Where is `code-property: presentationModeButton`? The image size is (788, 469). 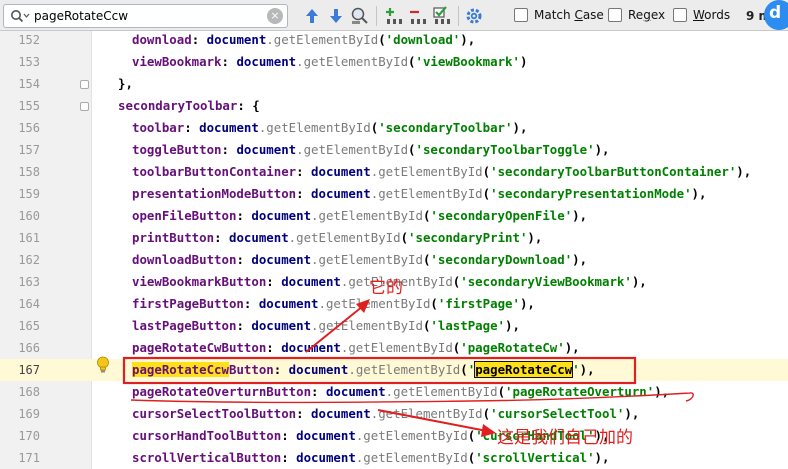 code-property: presentationModeButton is located at coordinates (214, 193).